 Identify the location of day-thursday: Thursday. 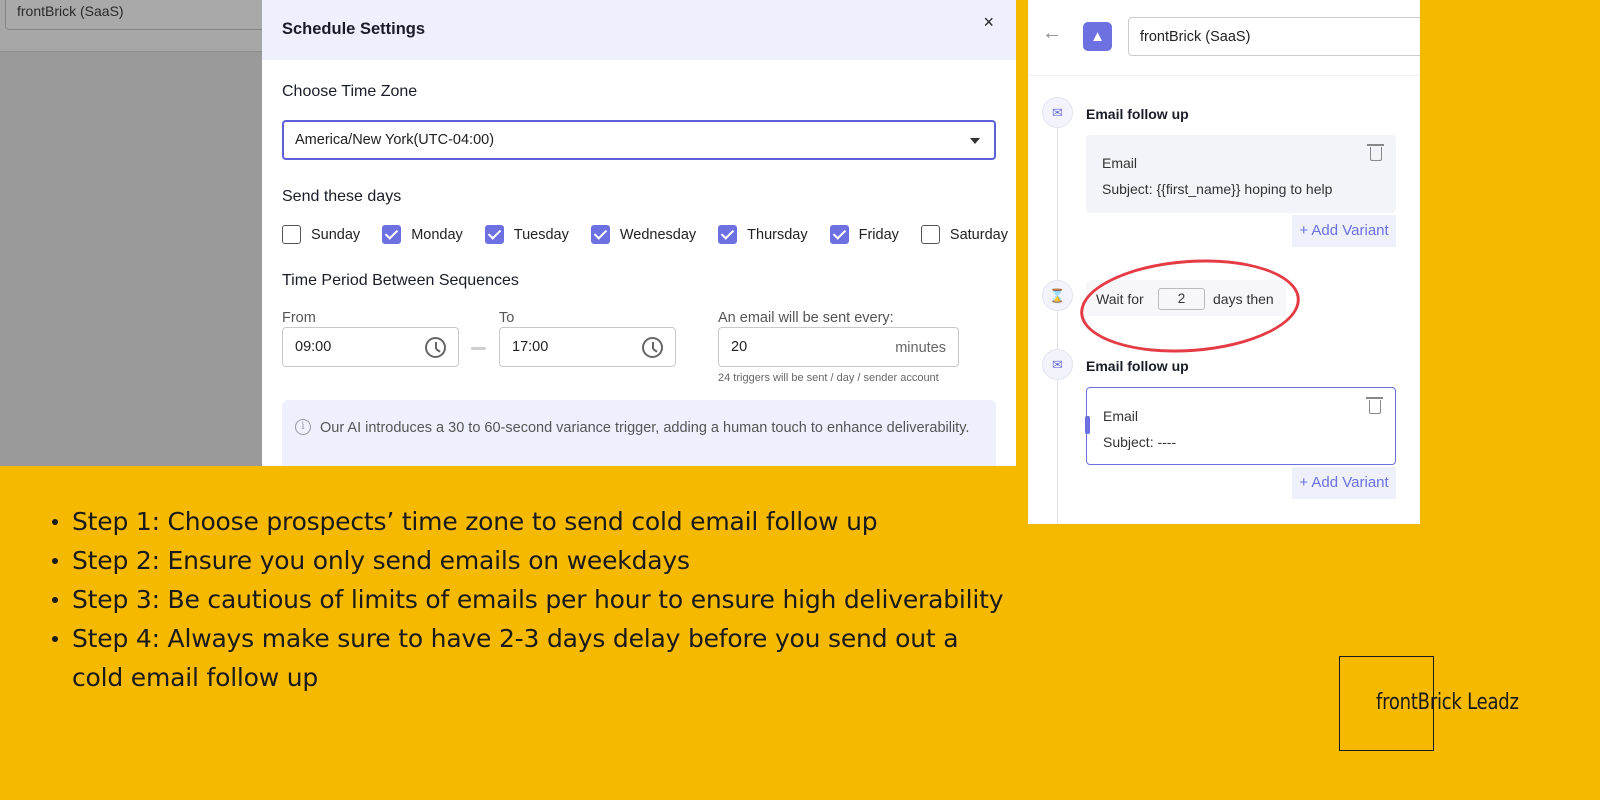
(763, 234).